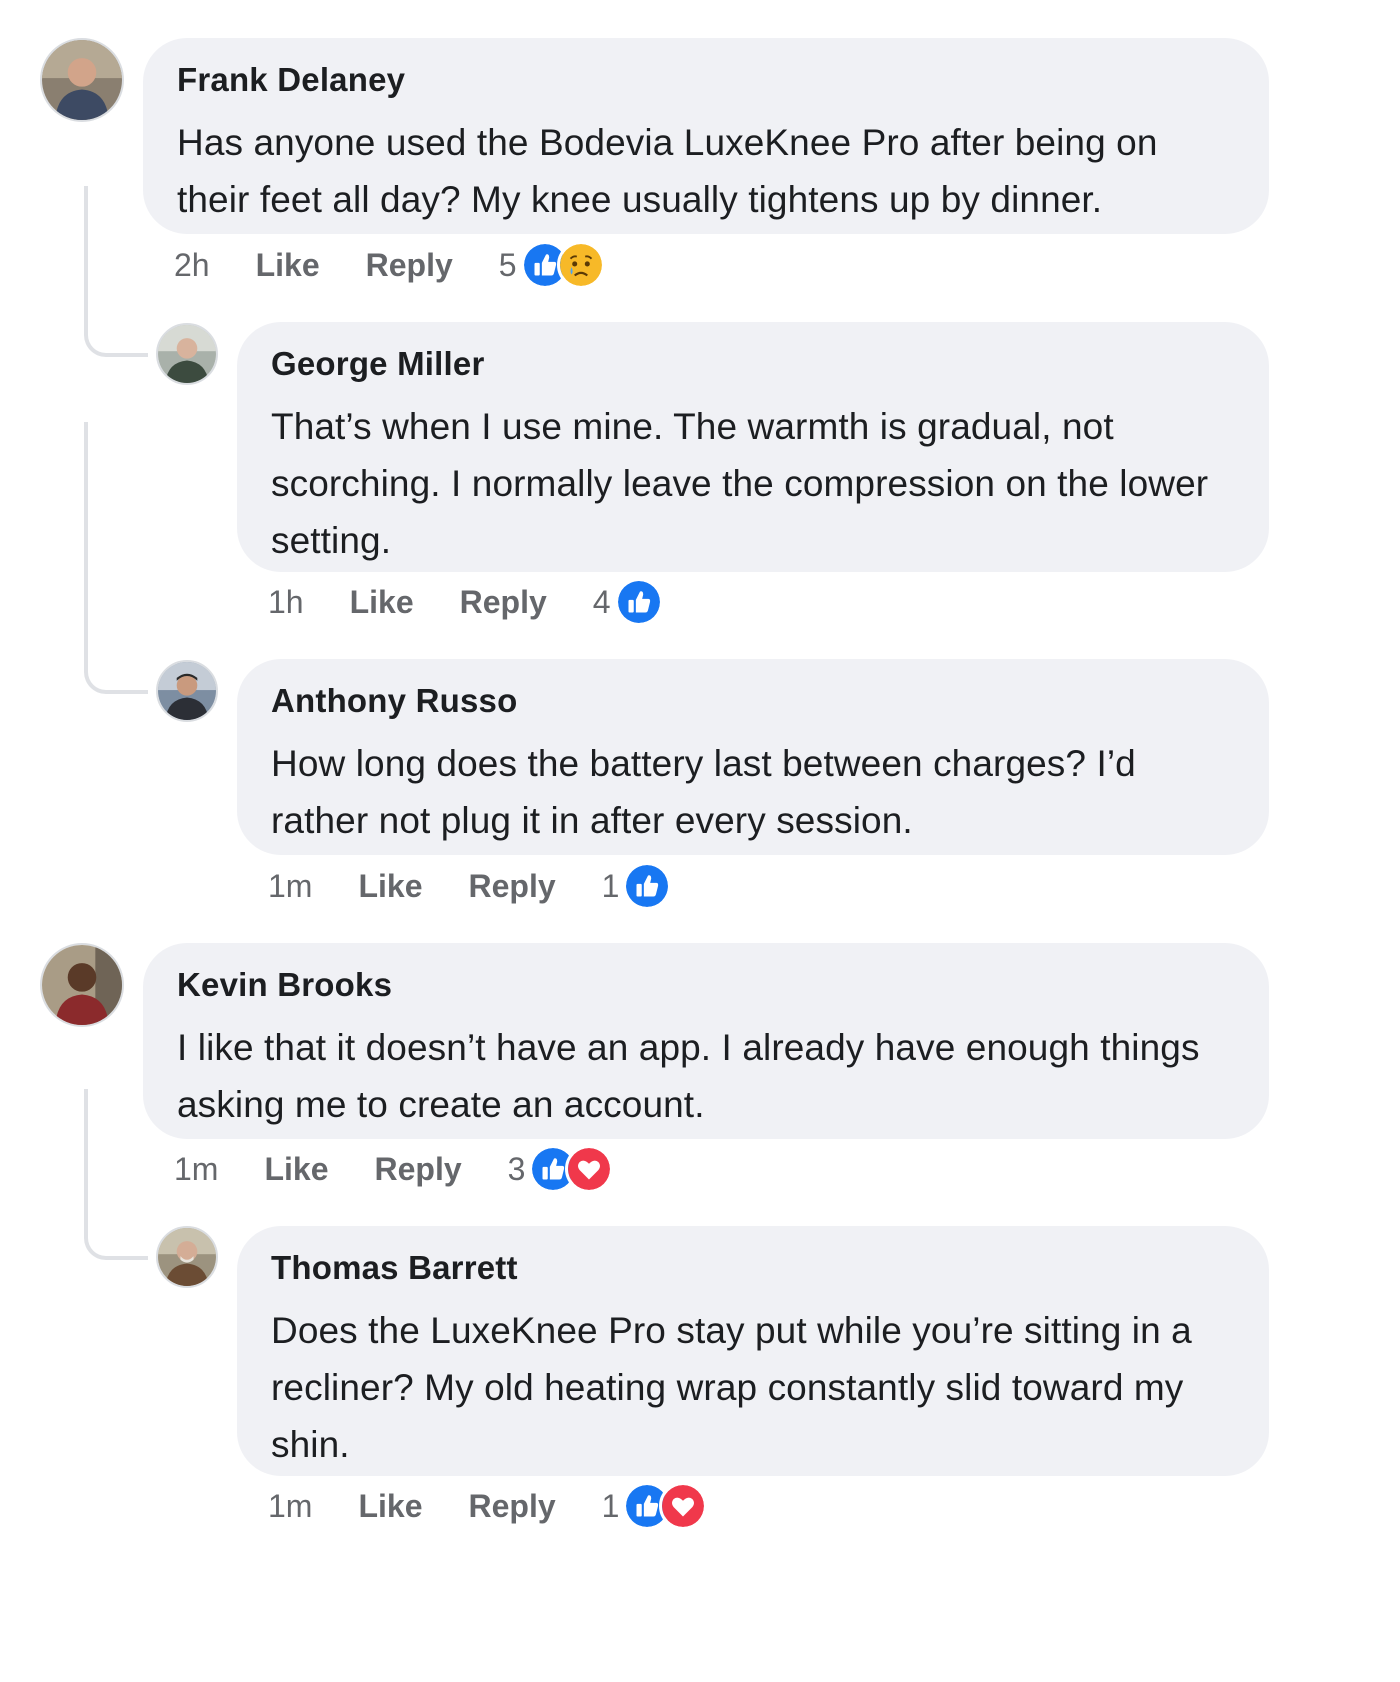 This screenshot has height=1682, width=1400. I want to click on sad-icon, so click(580, 265).